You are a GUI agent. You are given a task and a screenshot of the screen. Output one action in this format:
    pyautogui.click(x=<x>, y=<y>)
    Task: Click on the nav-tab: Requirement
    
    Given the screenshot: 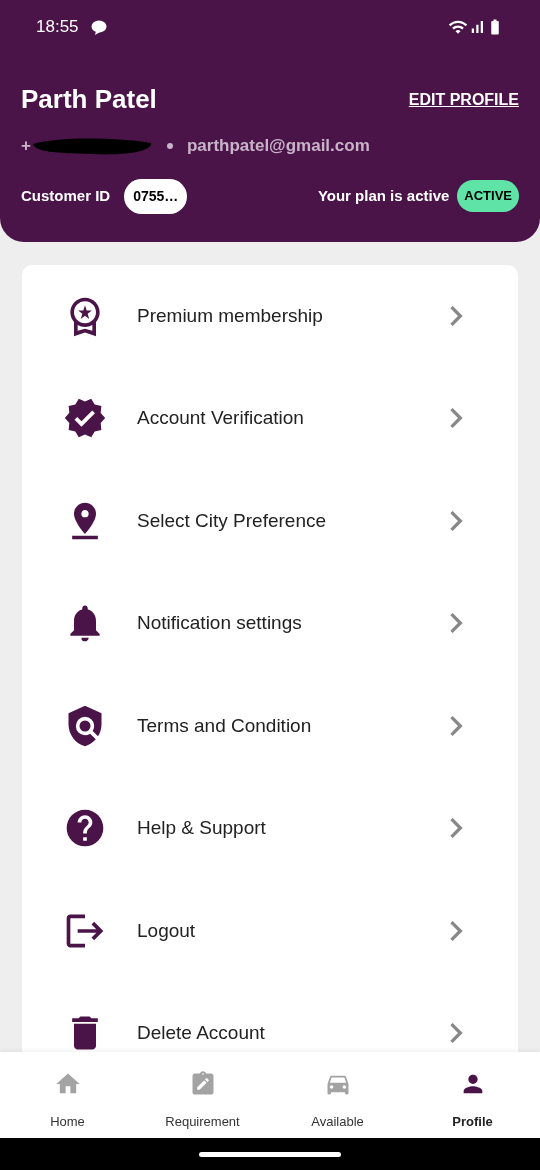 What is the action you would take?
    pyautogui.click(x=202, y=1095)
    